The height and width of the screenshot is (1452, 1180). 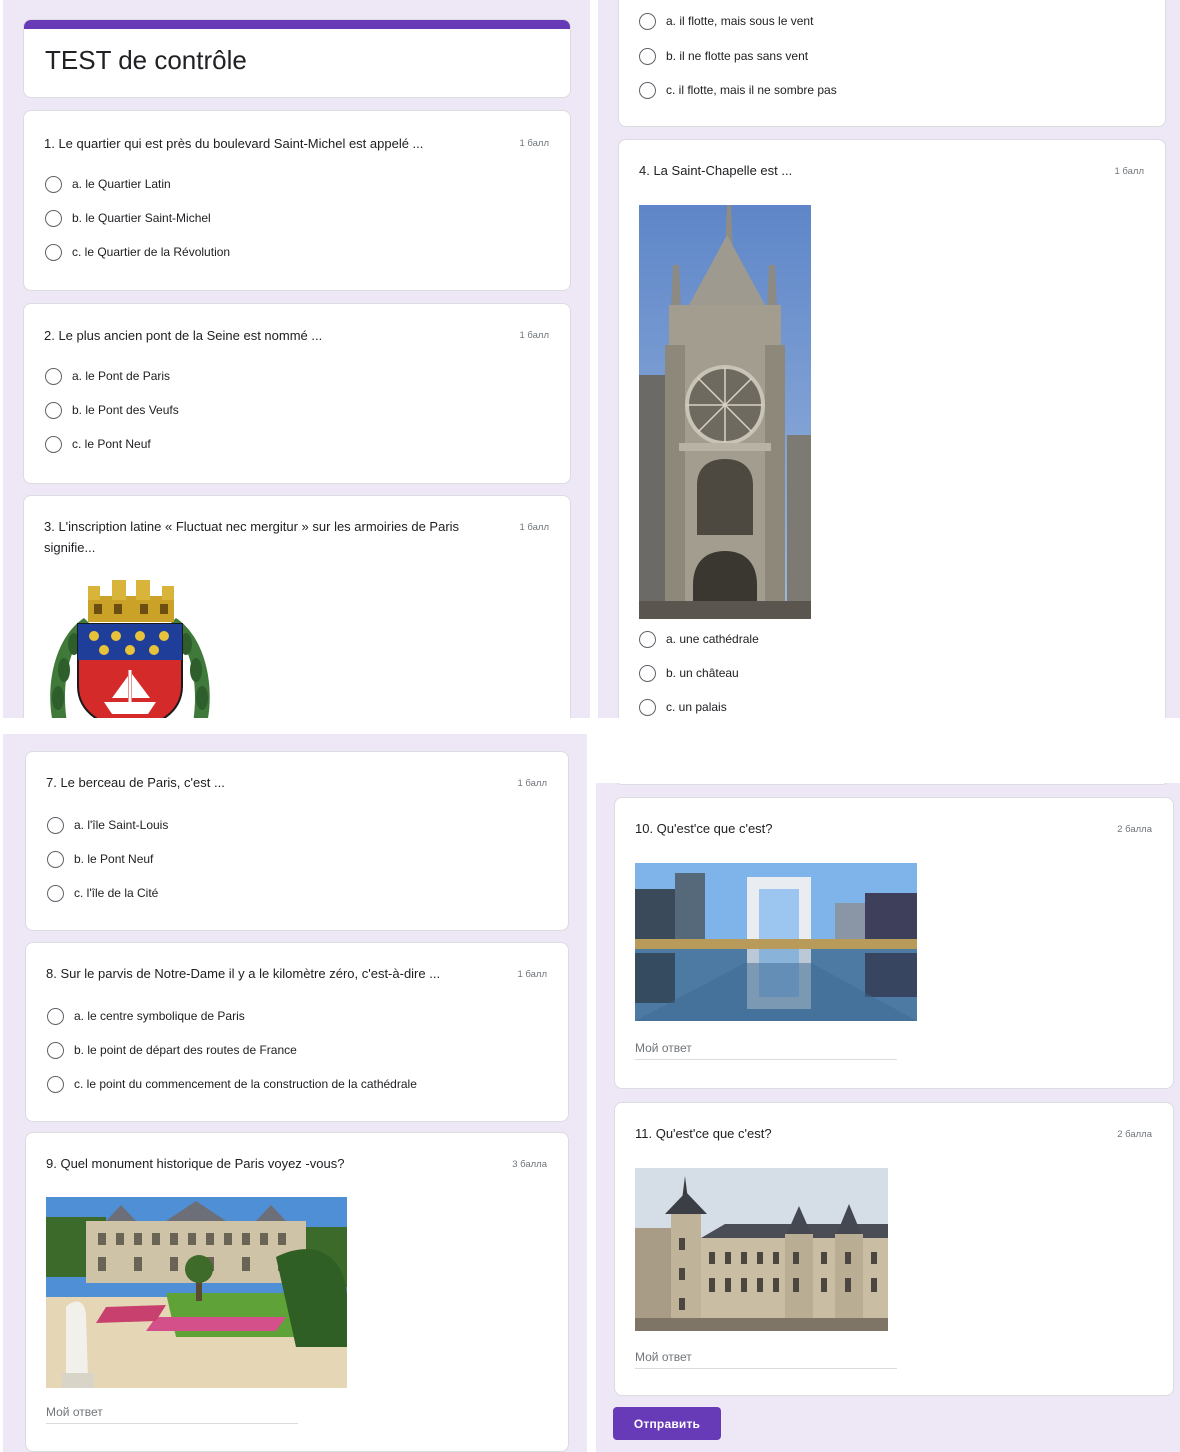 I want to click on conciergerie-graphic, so click(x=761, y=1249).